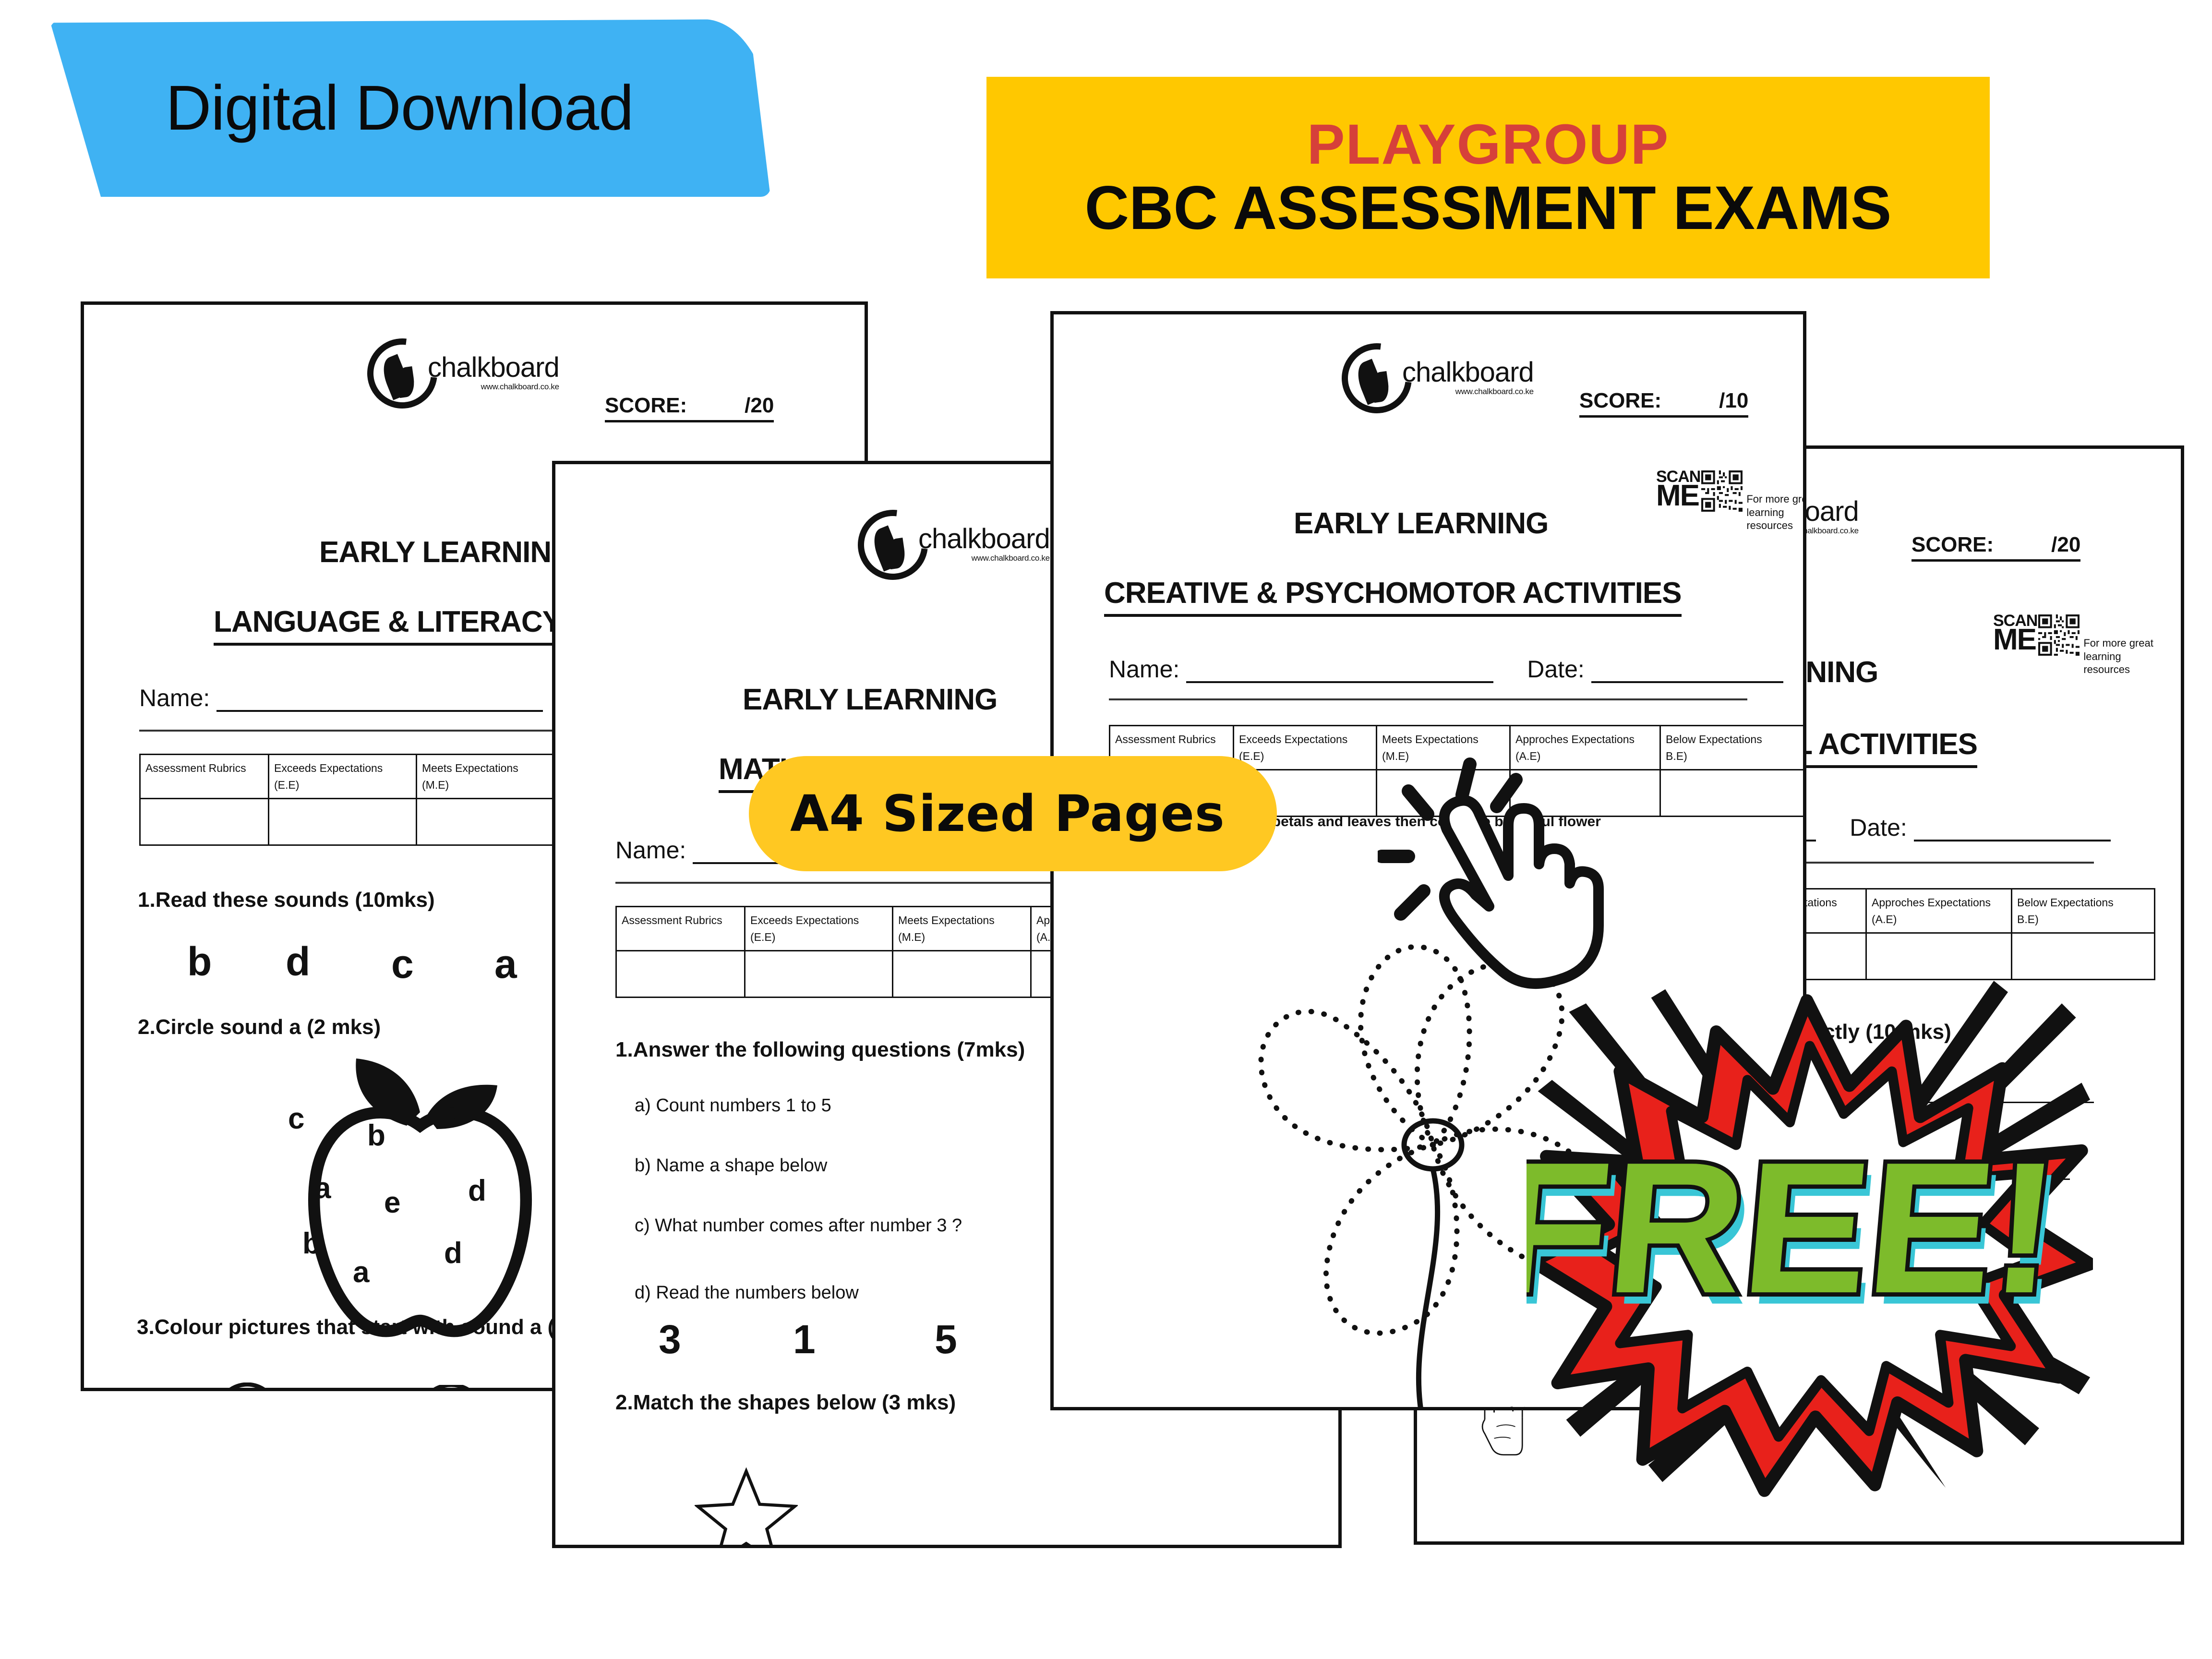 The width and height of the screenshot is (2212, 1659). What do you see at coordinates (731, 1165) in the screenshot?
I see `question-1b: b) Name a shape below` at bounding box center [731, 1165].